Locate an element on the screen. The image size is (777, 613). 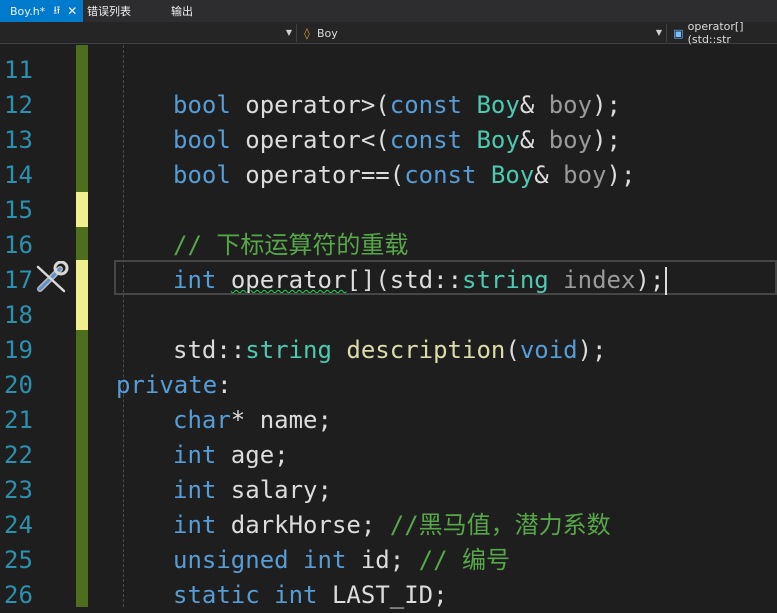
code-line: static int LAST_ID; is located at coordinates (310, 595).